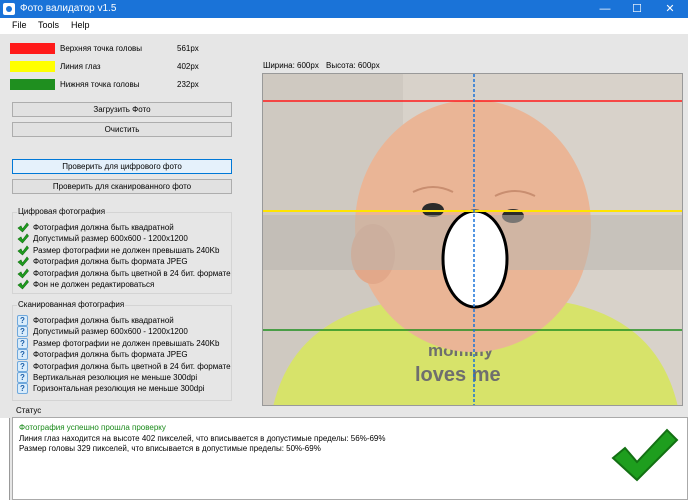 This screenshot has width=688, height=500. I want to click on menu-bar: File Tools Help, so click(344, 26).